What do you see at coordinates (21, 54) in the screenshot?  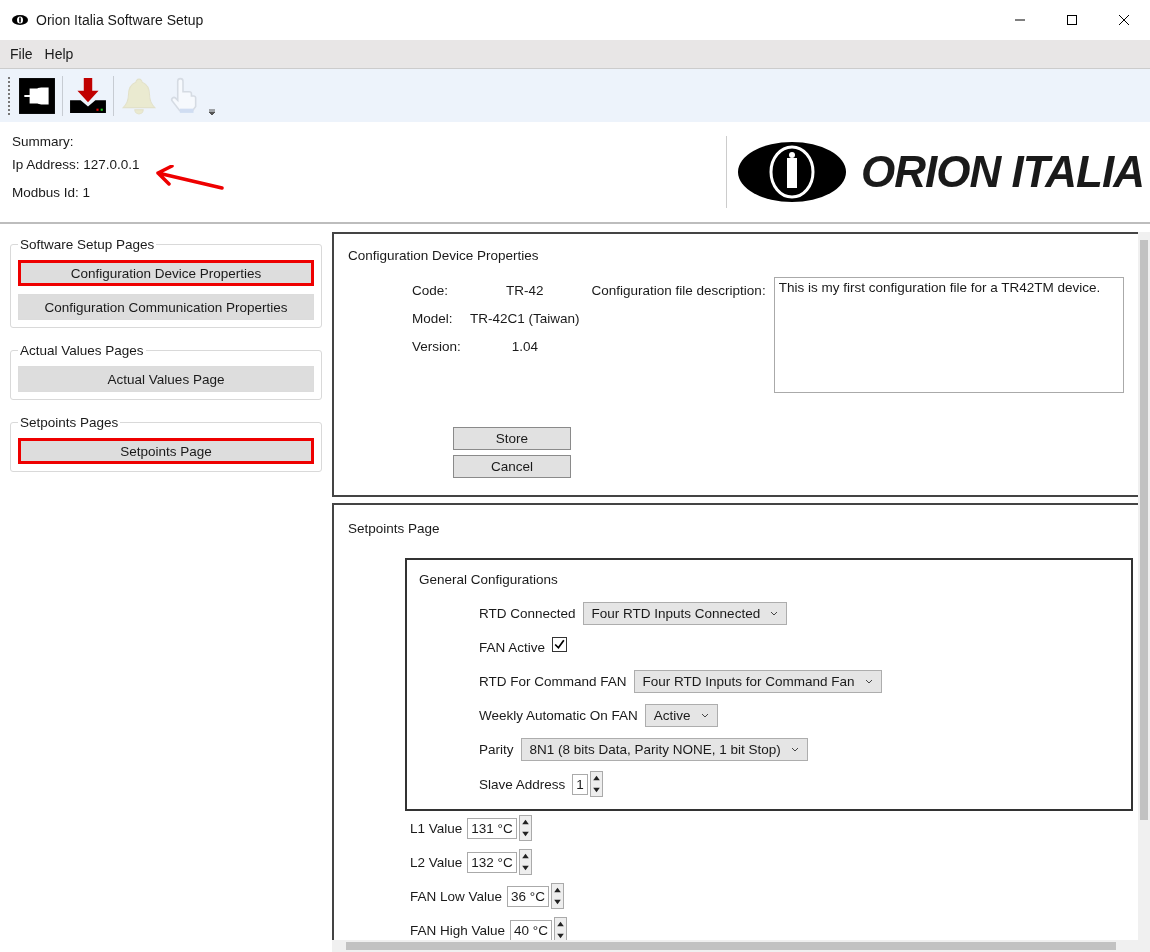 I see `menu-item: File` at bounding box center [21, 54].